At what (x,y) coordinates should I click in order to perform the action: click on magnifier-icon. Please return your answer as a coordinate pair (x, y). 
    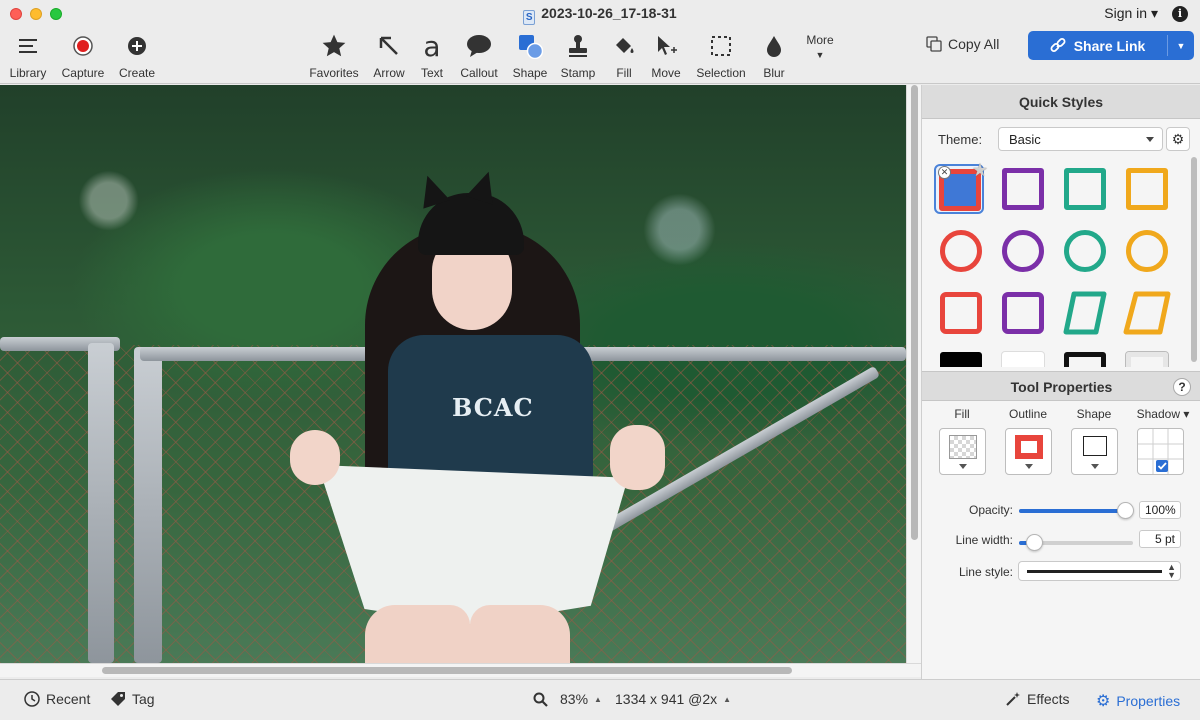
    Looking at the image, I should click on (540, 699).